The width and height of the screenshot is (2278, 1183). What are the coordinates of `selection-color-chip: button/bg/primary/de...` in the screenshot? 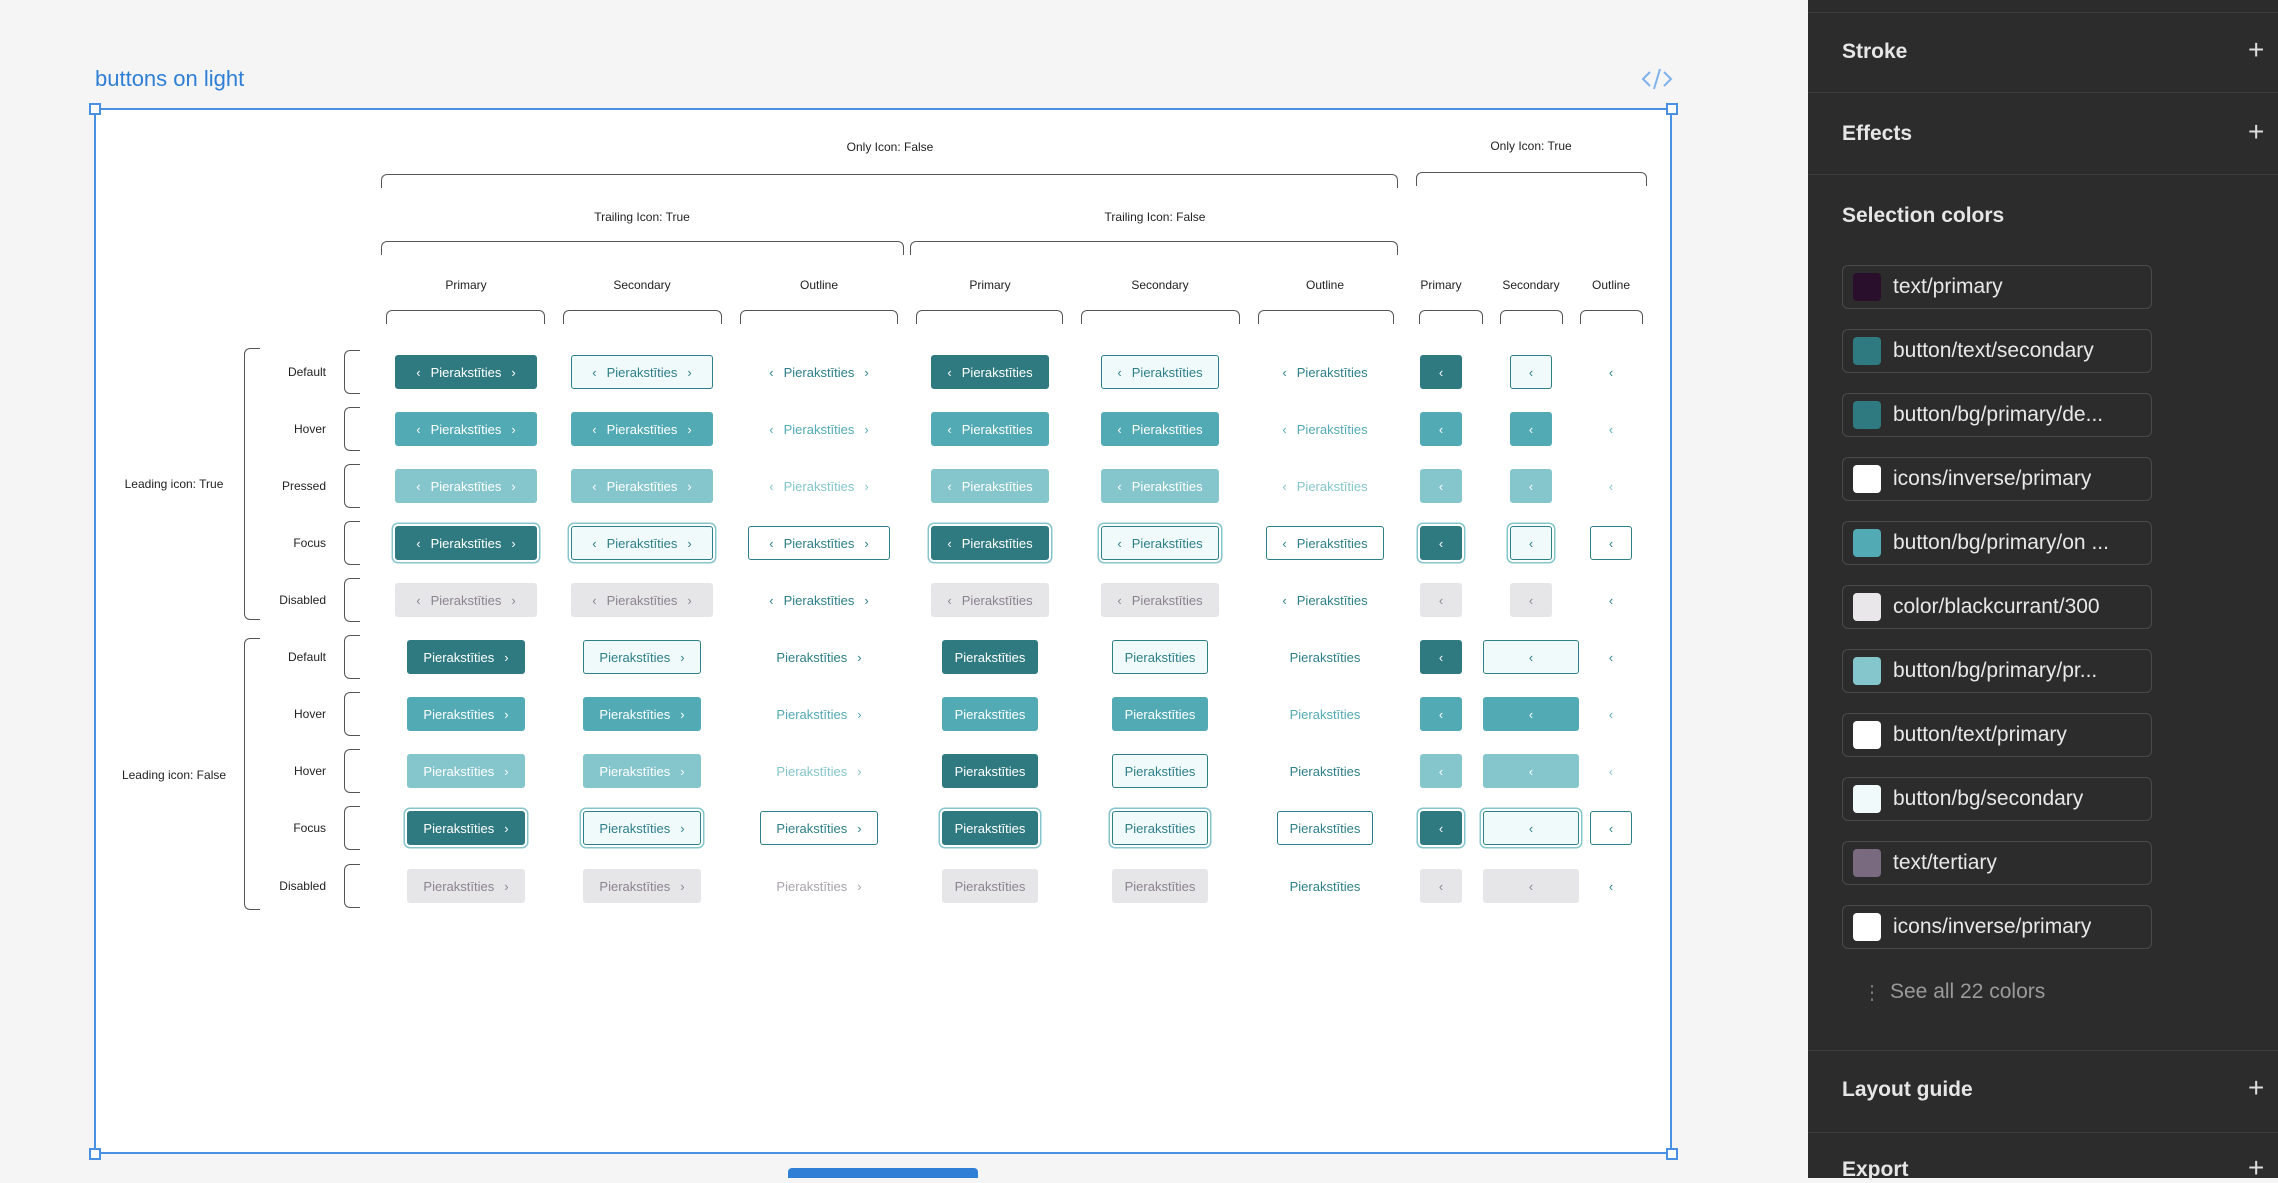 It's located at (1997, 415).